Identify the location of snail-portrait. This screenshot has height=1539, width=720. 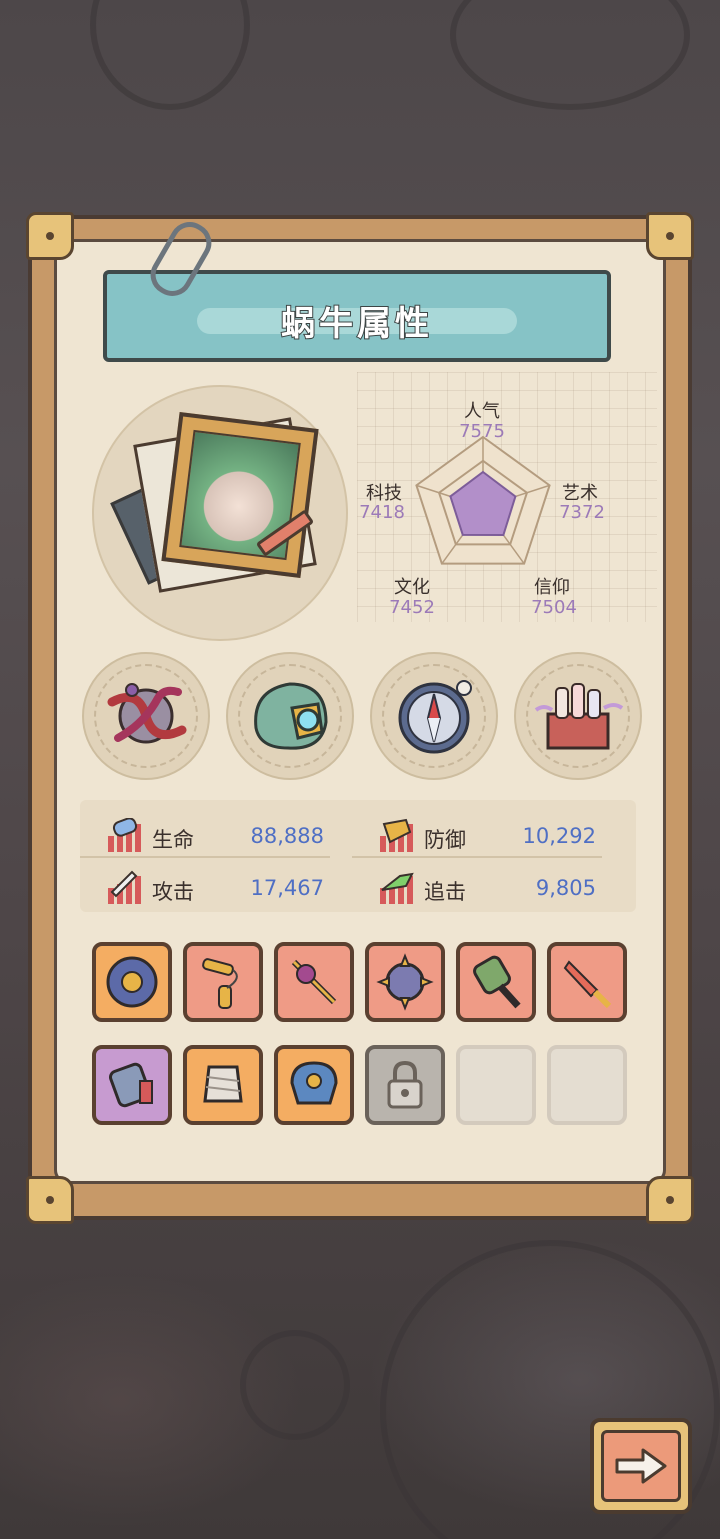
(240, 495).